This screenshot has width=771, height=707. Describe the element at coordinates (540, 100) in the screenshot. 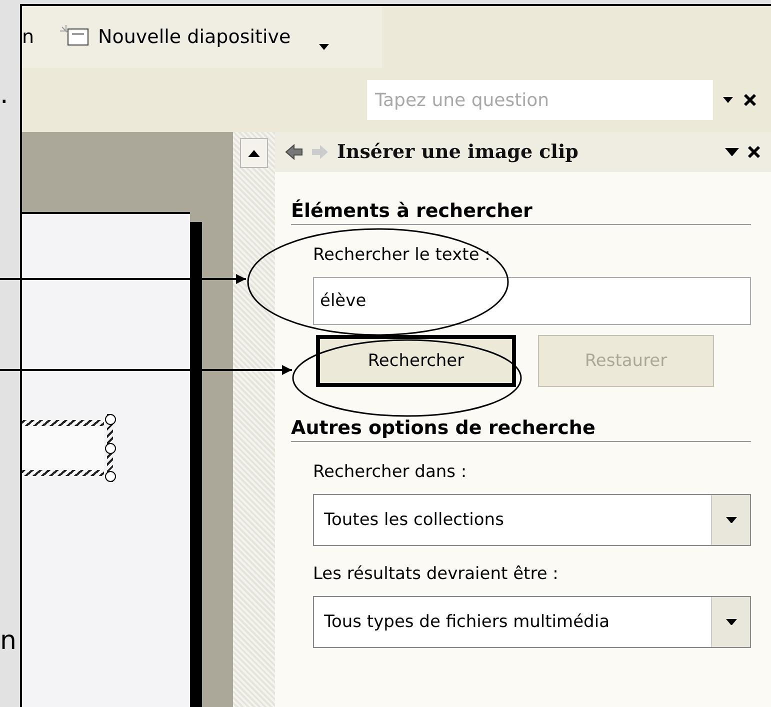

I see `question-field: Tapez une question` at that location.